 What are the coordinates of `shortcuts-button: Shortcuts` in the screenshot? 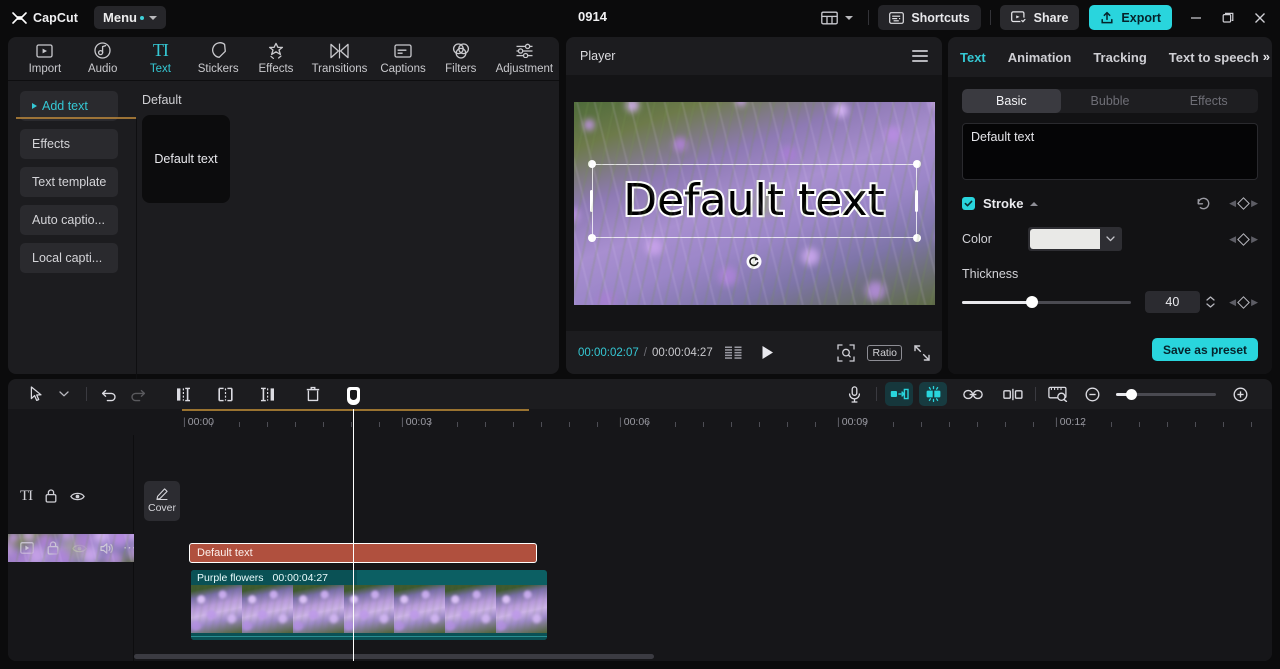 It's located at (929, 17).